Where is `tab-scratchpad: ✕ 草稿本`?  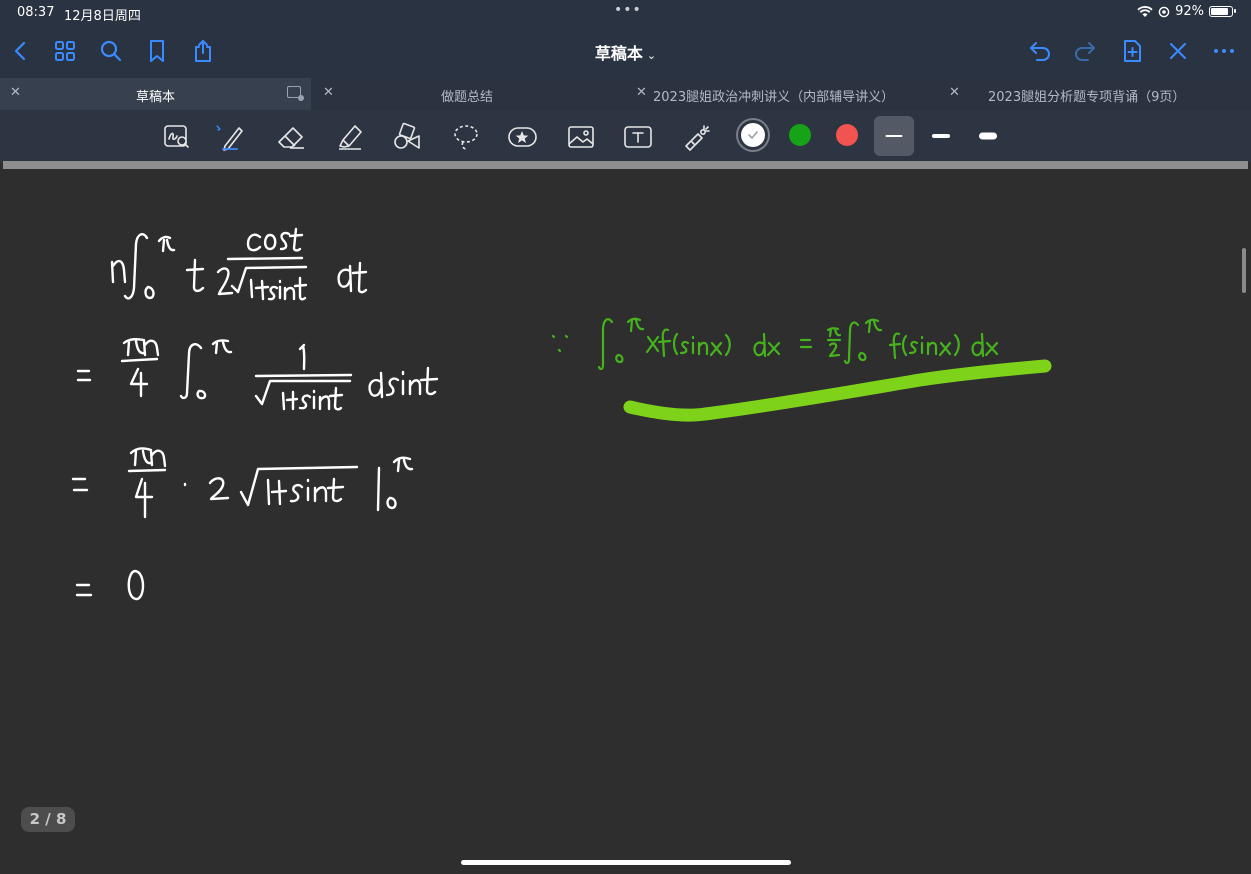
tab-scratchpad: ✕ 草稿本 is located at coordinates (155, 94).